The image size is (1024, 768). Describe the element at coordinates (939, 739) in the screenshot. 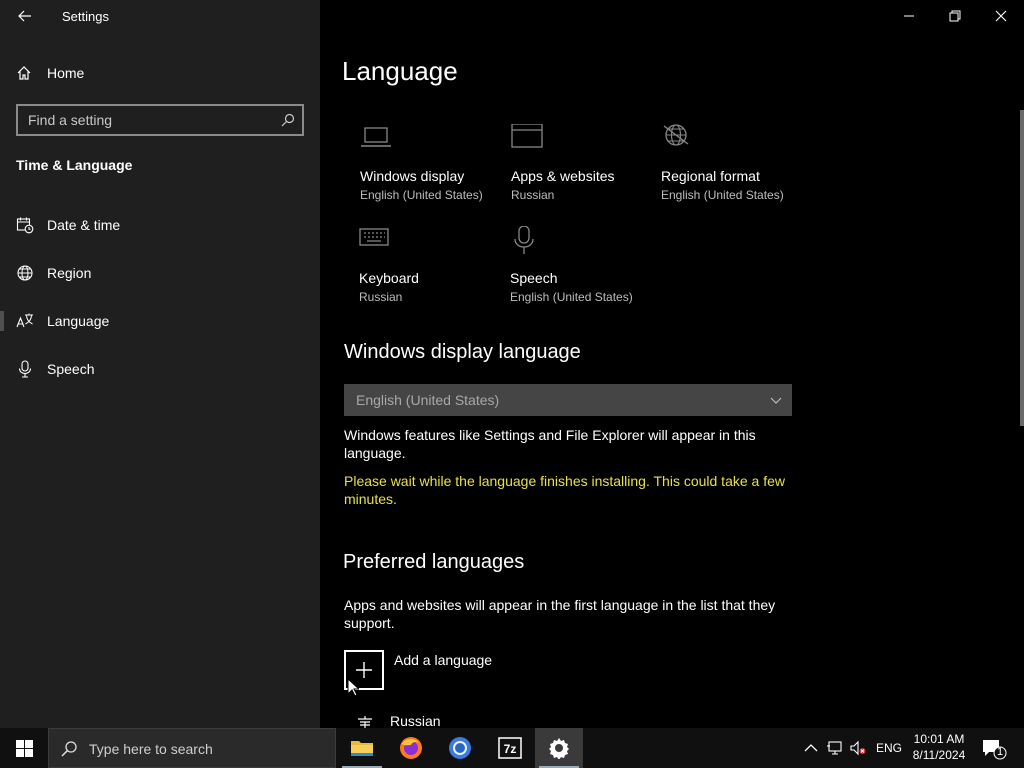

I see `clock-time: 10:01 AM` at that location.